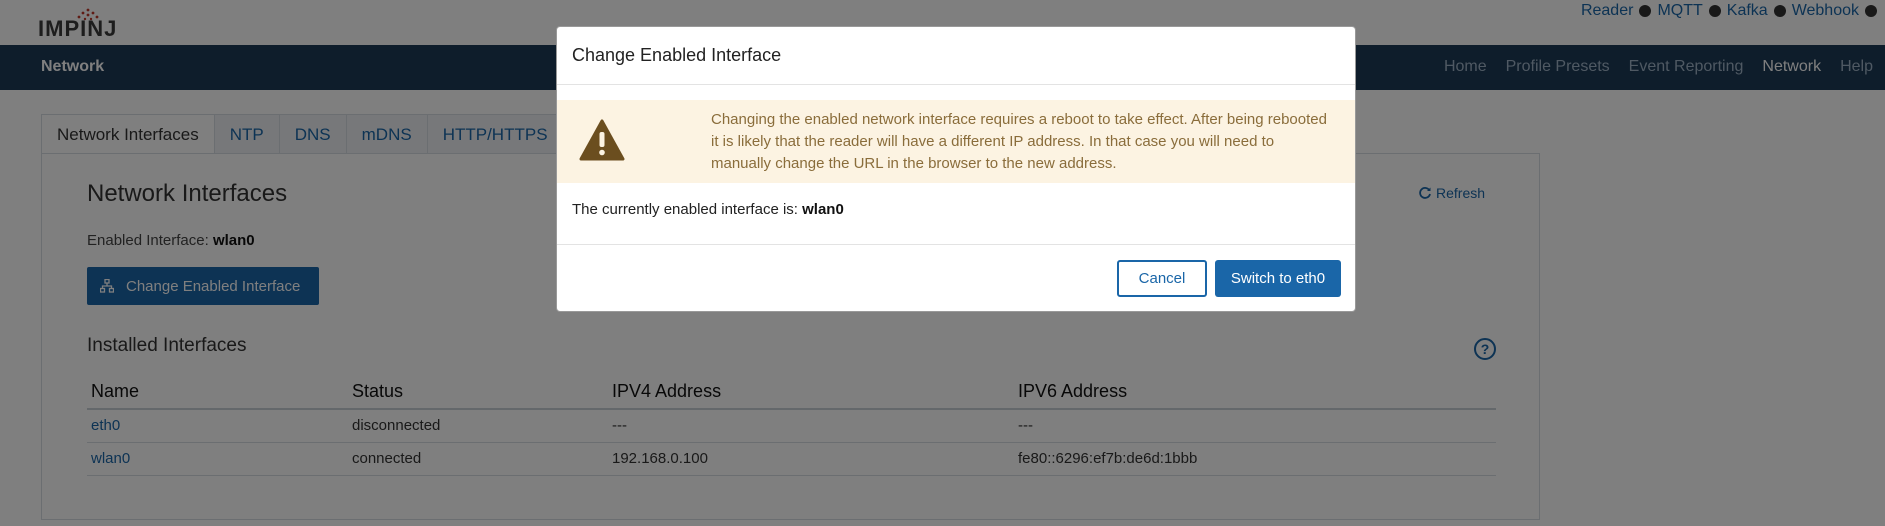 The height and width of the screenshot is (526, 1885). What do you see at coordinates (1278, 278) in the screenshot?
I see `switch-interface-button: Switch to eth0` at bounding box center [1278, 278].